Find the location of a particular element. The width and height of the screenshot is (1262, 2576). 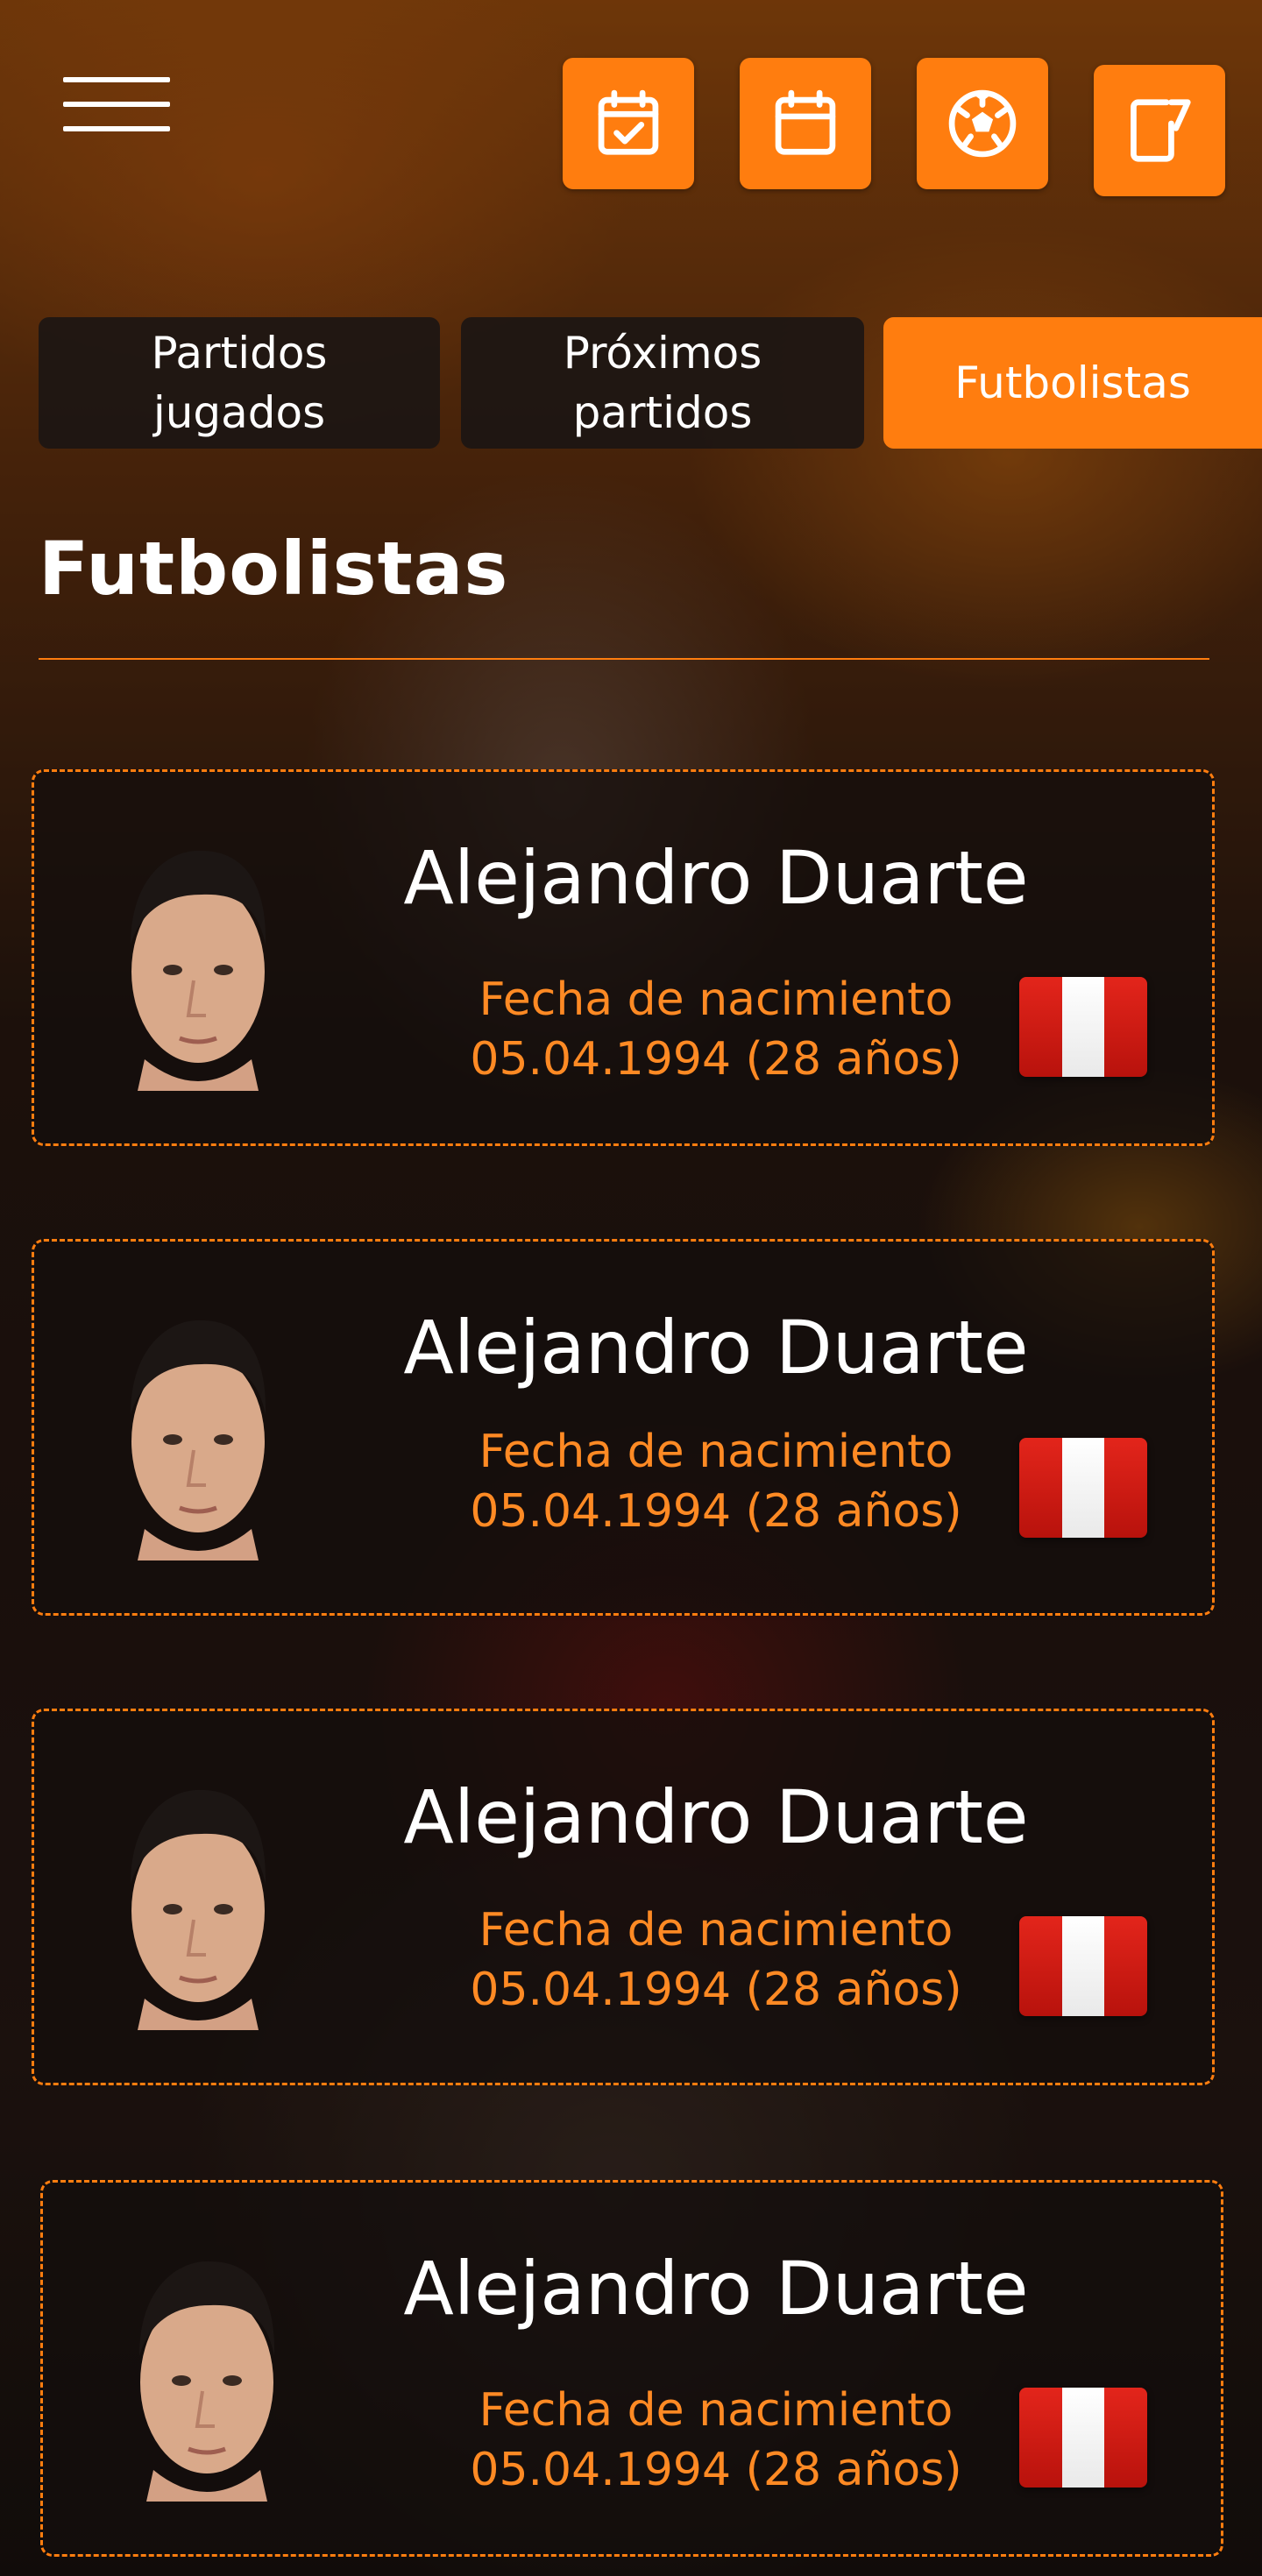

tab-futbolistas: Futbolistas is located at coordinates (1072, 383).